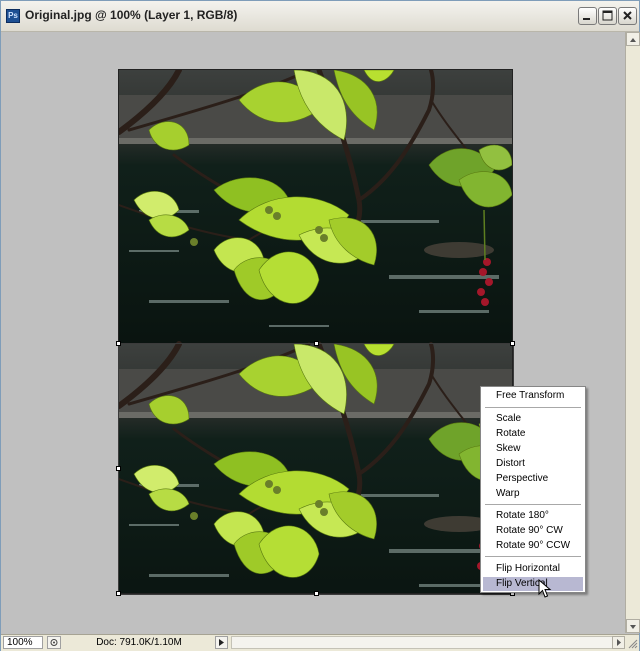  Describe the element at coordinates (632, 643) in the screenshot. I see `resize-grip-icon` at that location.